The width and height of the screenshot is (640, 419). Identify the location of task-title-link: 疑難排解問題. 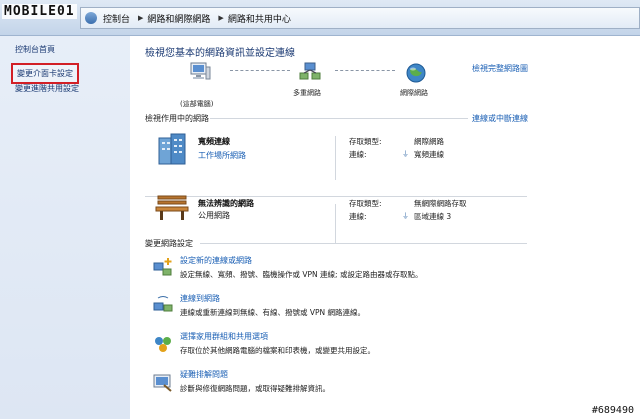
(204, 374).